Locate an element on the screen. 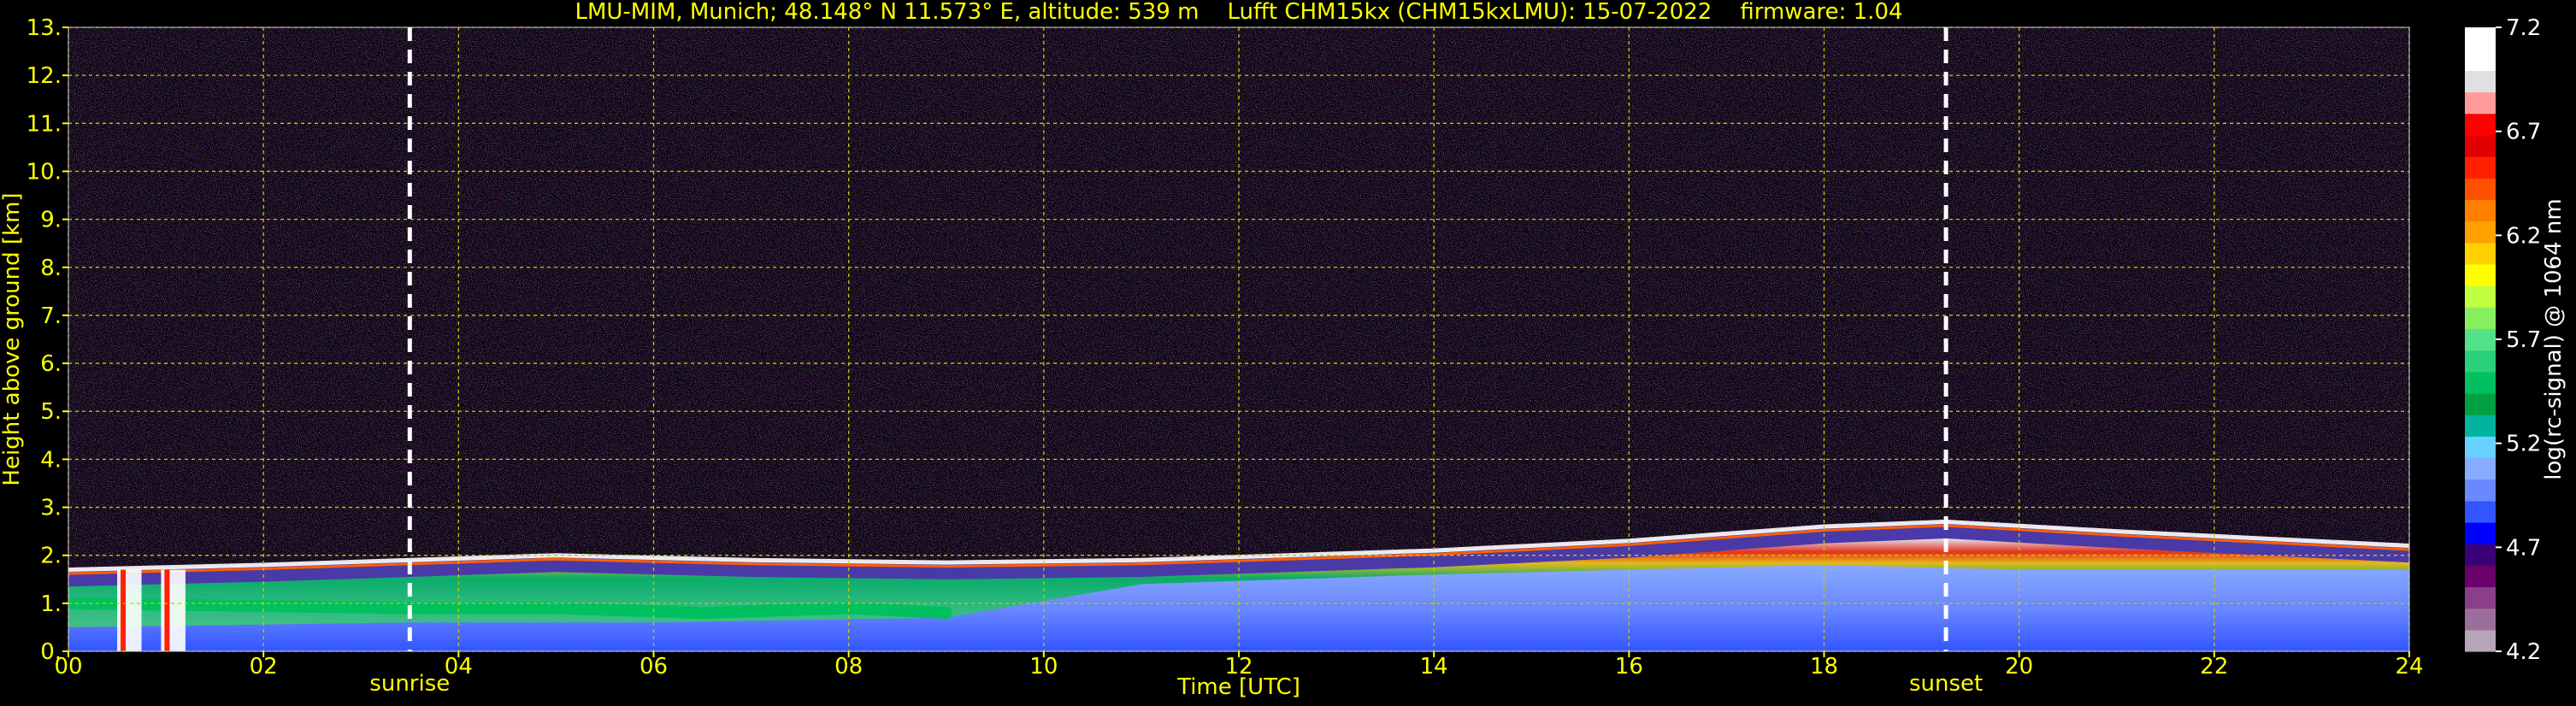 This screenshot has height=706, width=2576. colorbar-tick-label: 6.2 is located at coordinates (2523, 236).